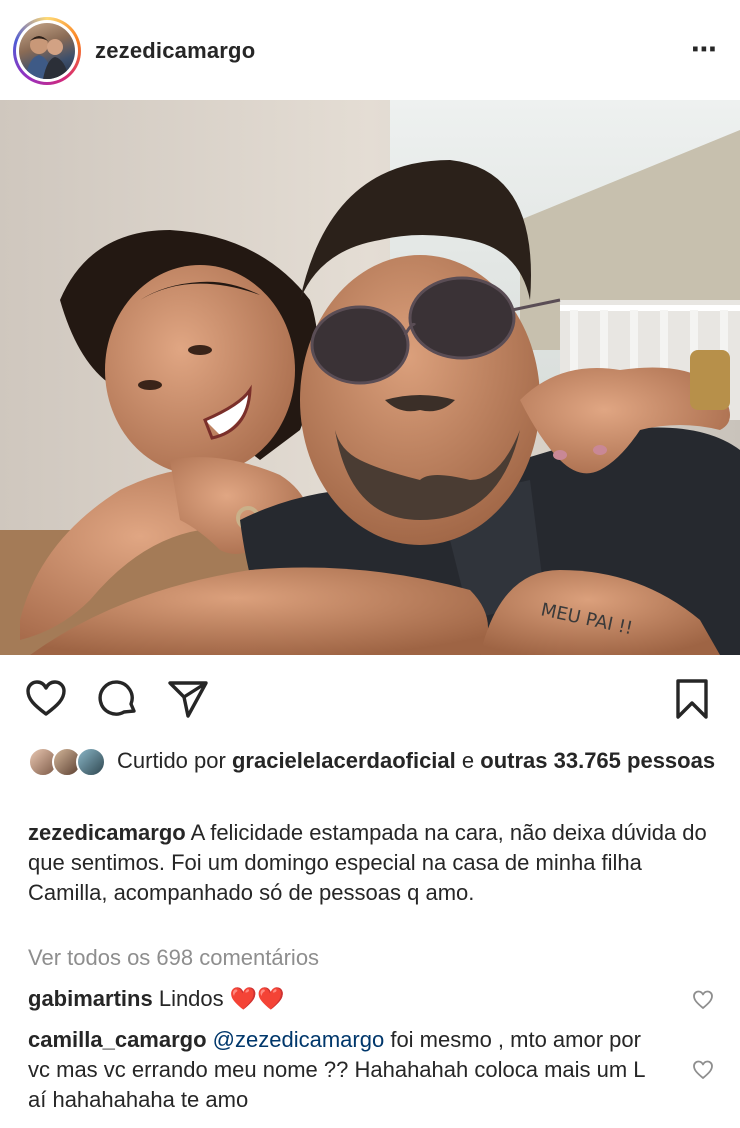  I want to click on post-header: zezedicamargo ⋯, so click(370, 50).